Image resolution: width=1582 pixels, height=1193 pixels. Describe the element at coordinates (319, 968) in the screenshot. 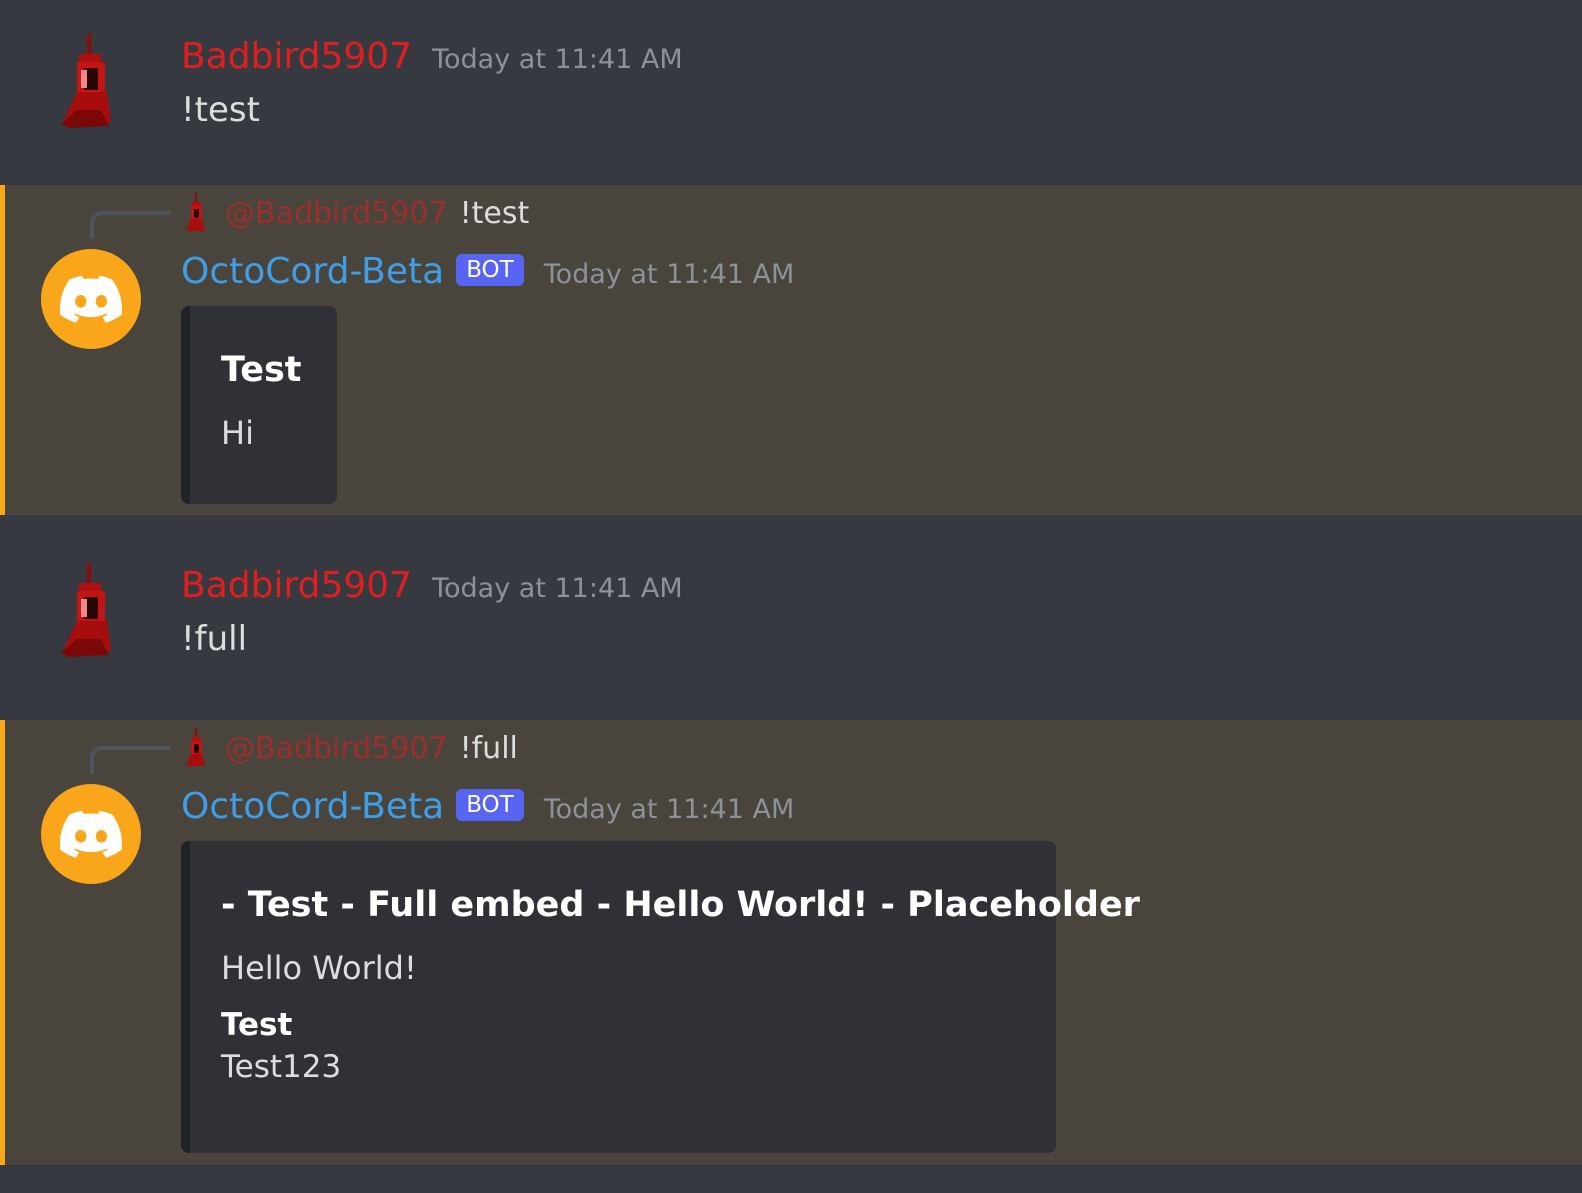

I see `embed-description: Hello World!` at that location.